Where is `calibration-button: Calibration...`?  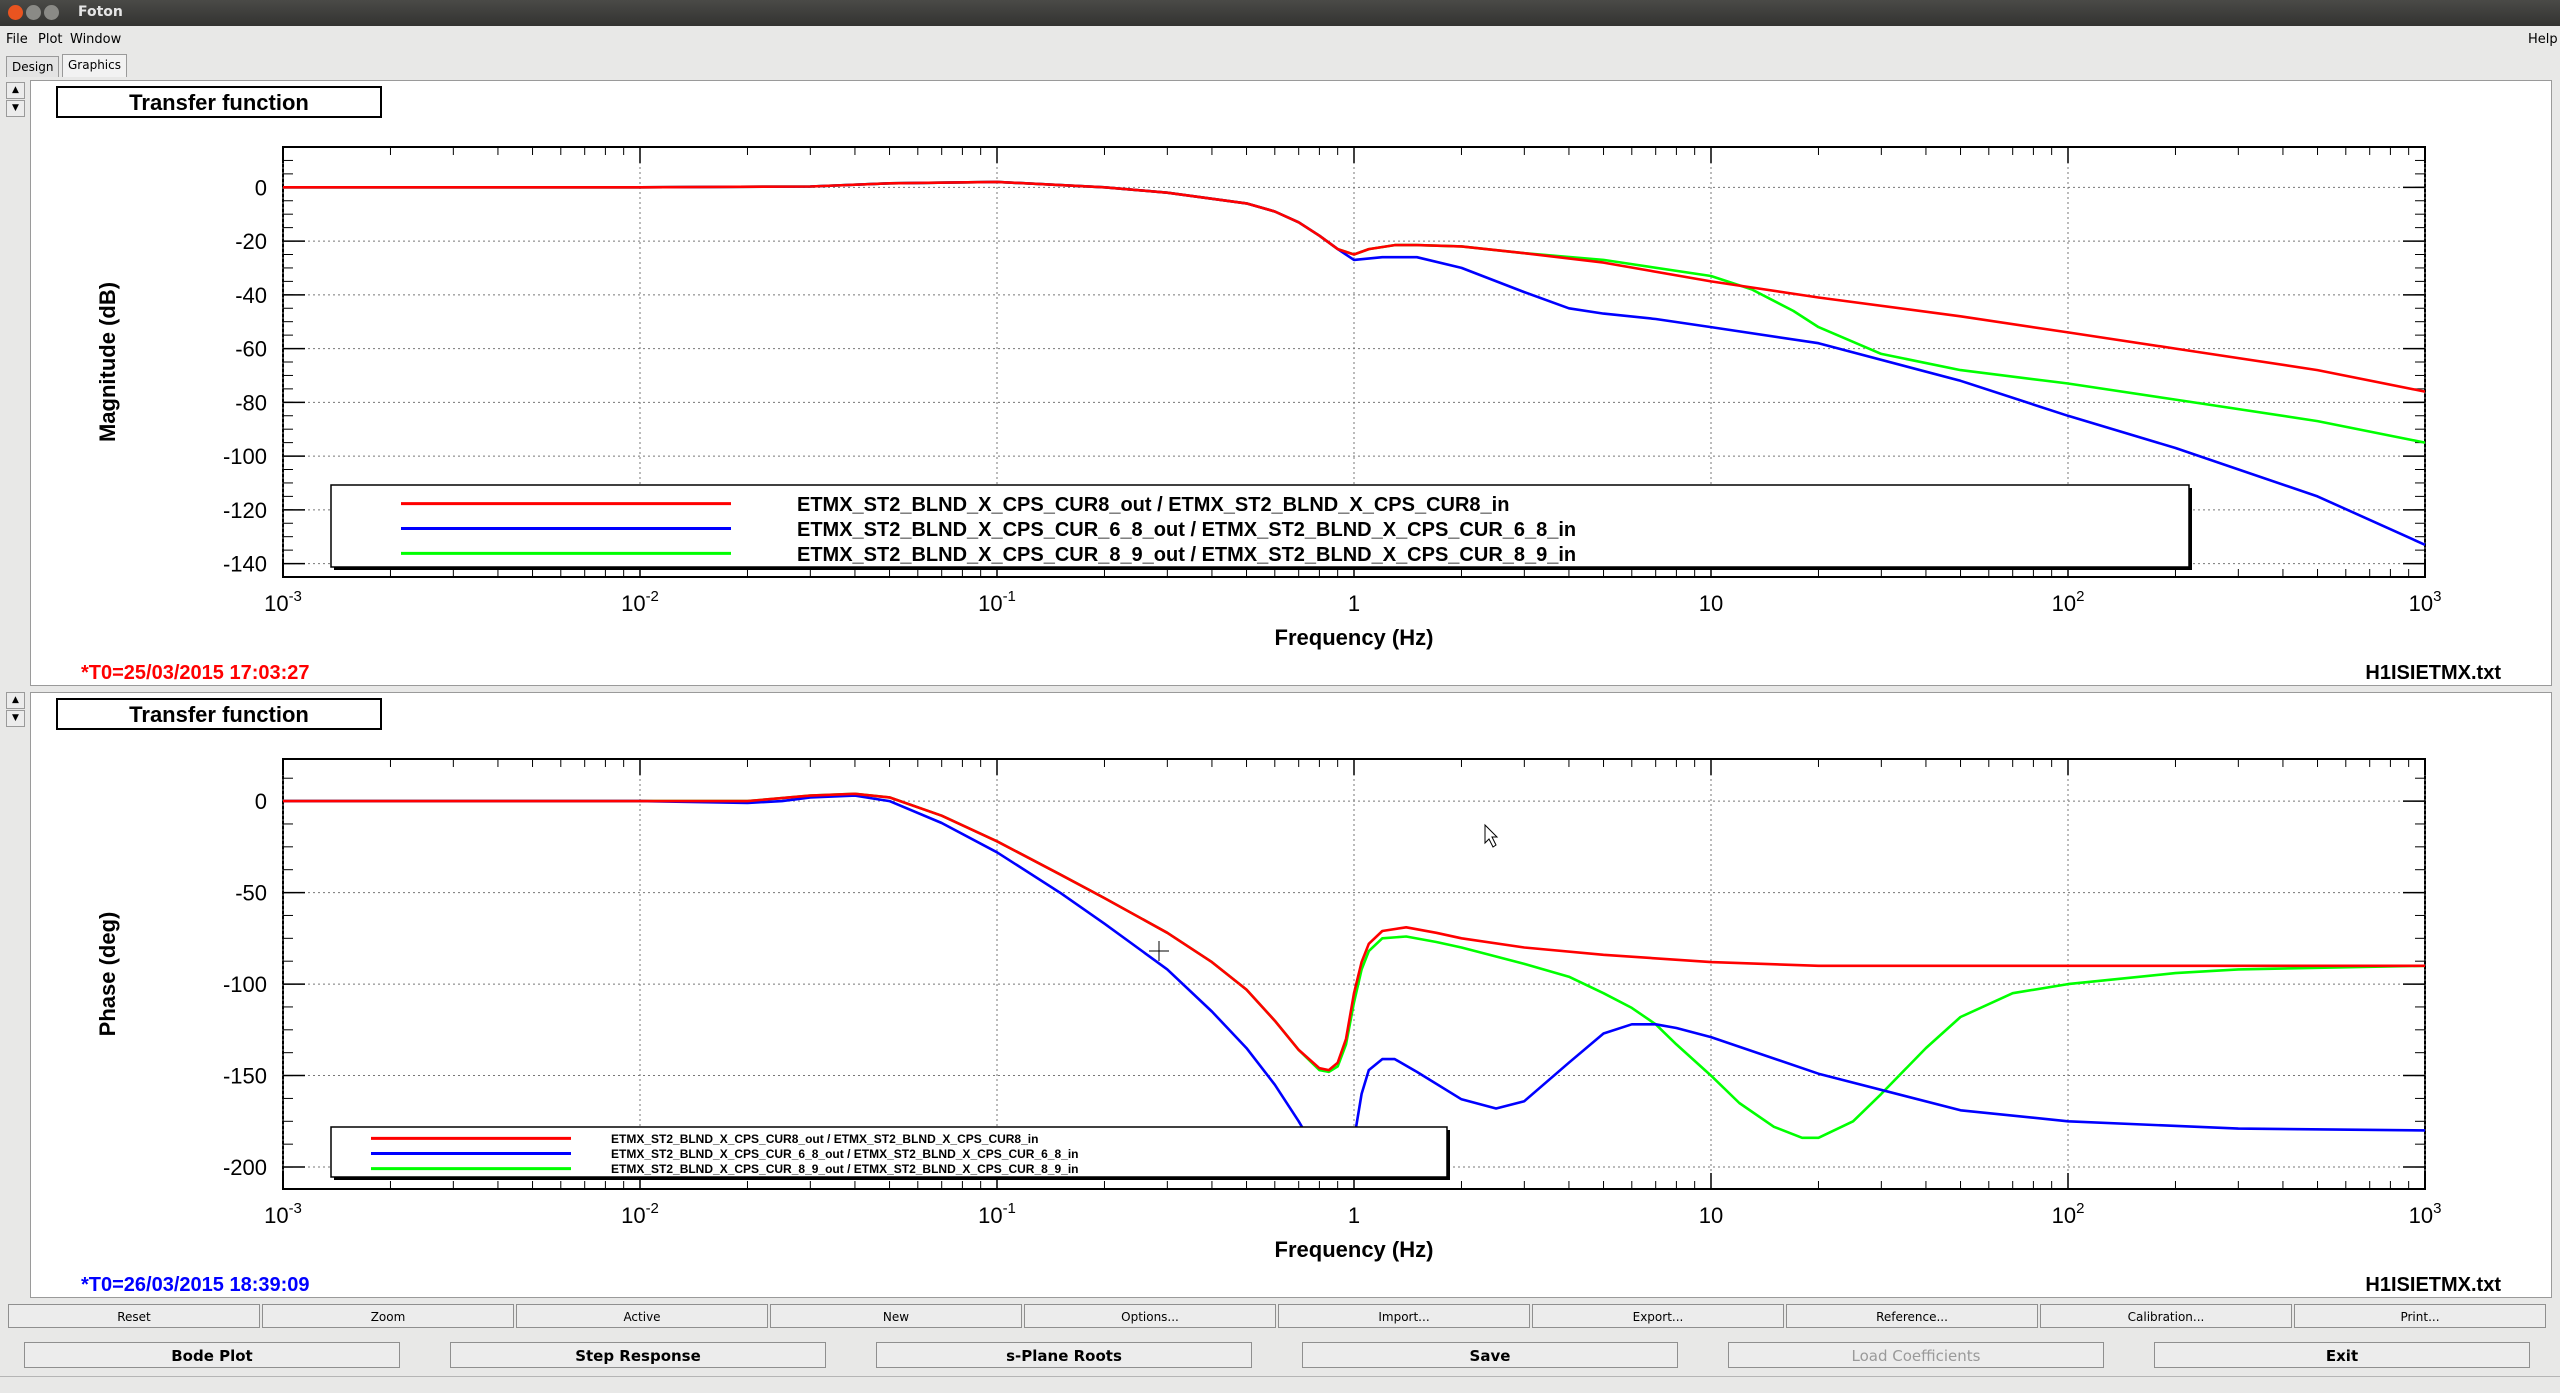 calibration-button: Calibration... is located at coordinates (2166, 1316).